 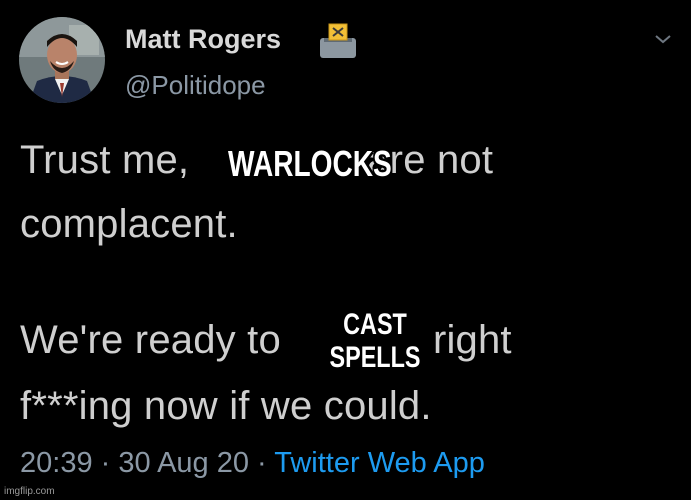 I want to click on tweet-meta: 20:39 · 30 Aug 20 · Twitter Web App, so click(x=252, y=463).